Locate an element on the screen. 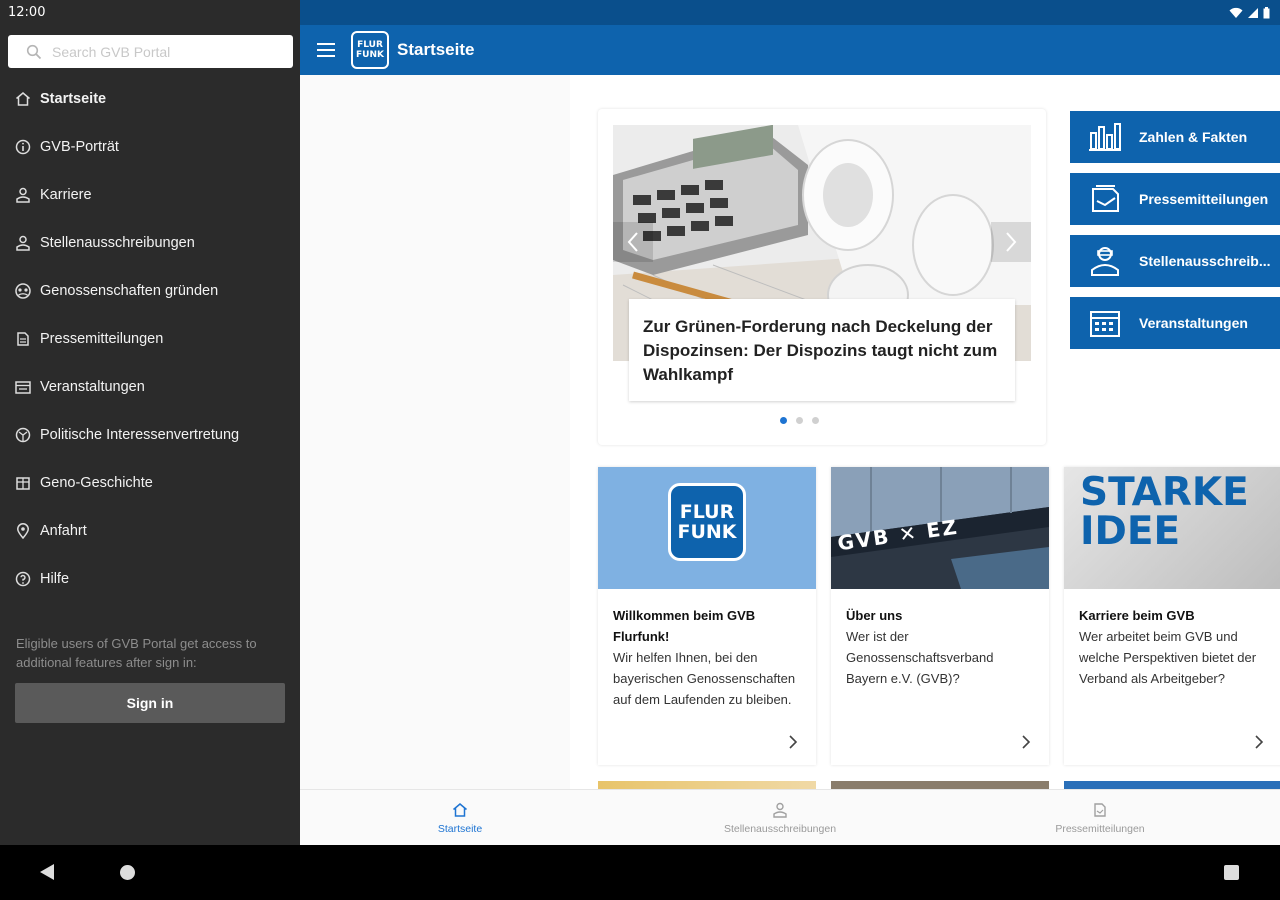 This screenshot has height=900, width=1280. nav-item-geno-geschichte: Geno-Geschichte is located at coordinates (150, 483).